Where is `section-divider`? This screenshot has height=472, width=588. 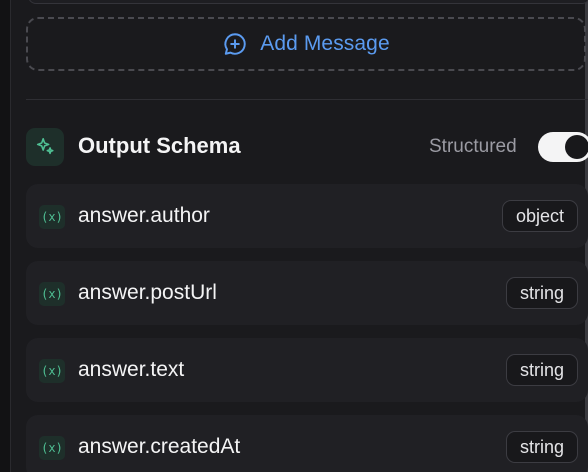 section-divider is located at coordinates (307, 99).